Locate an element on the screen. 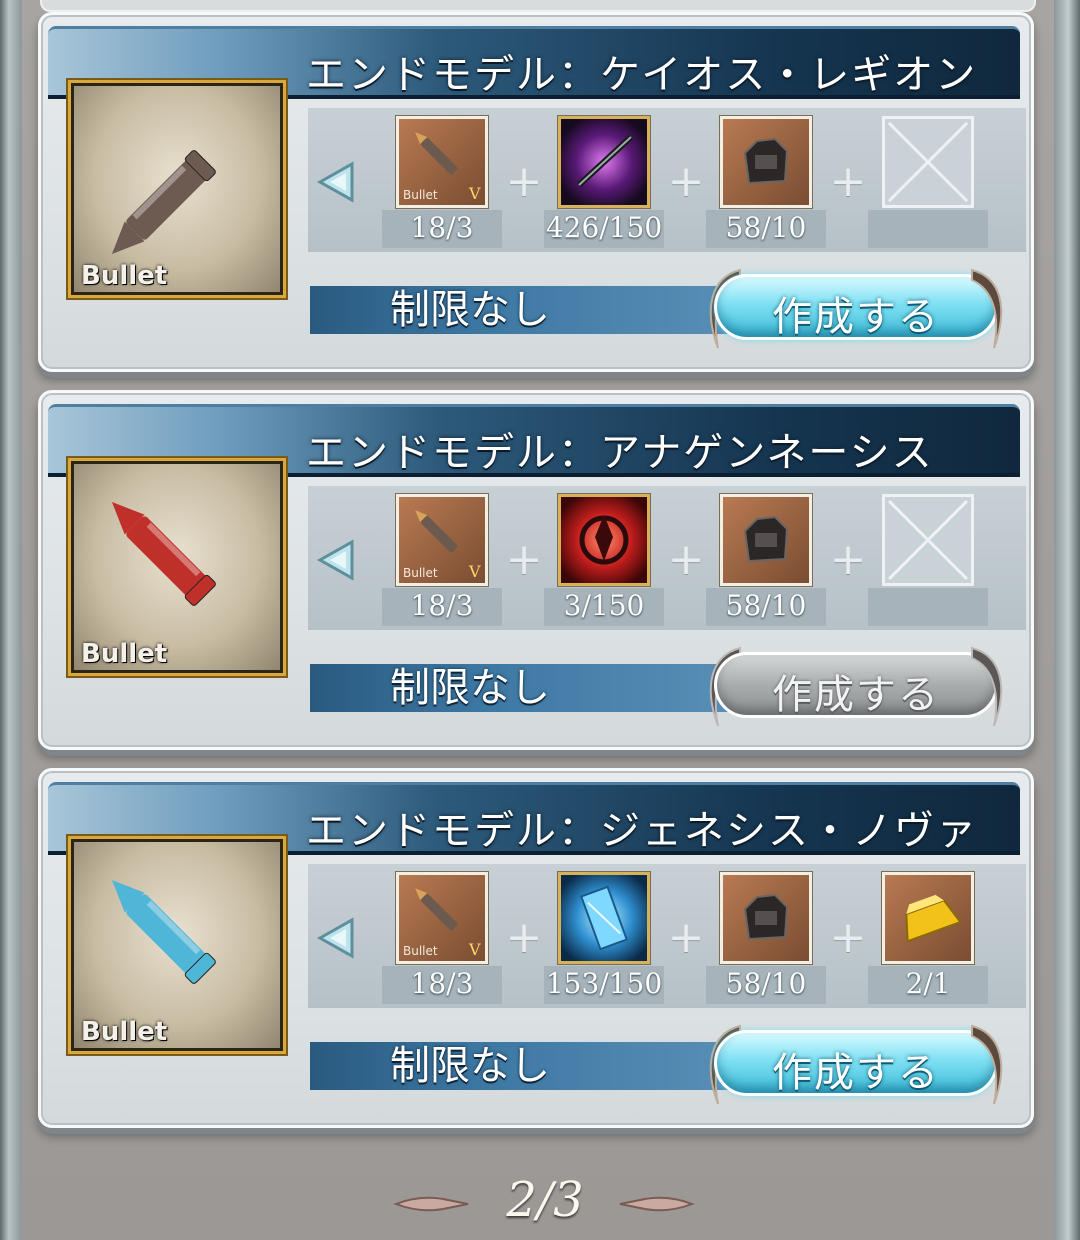 The height and width of the screenshot is (1240, 1080). material-quantity: 2/1 is located at coordinates (928, 983).